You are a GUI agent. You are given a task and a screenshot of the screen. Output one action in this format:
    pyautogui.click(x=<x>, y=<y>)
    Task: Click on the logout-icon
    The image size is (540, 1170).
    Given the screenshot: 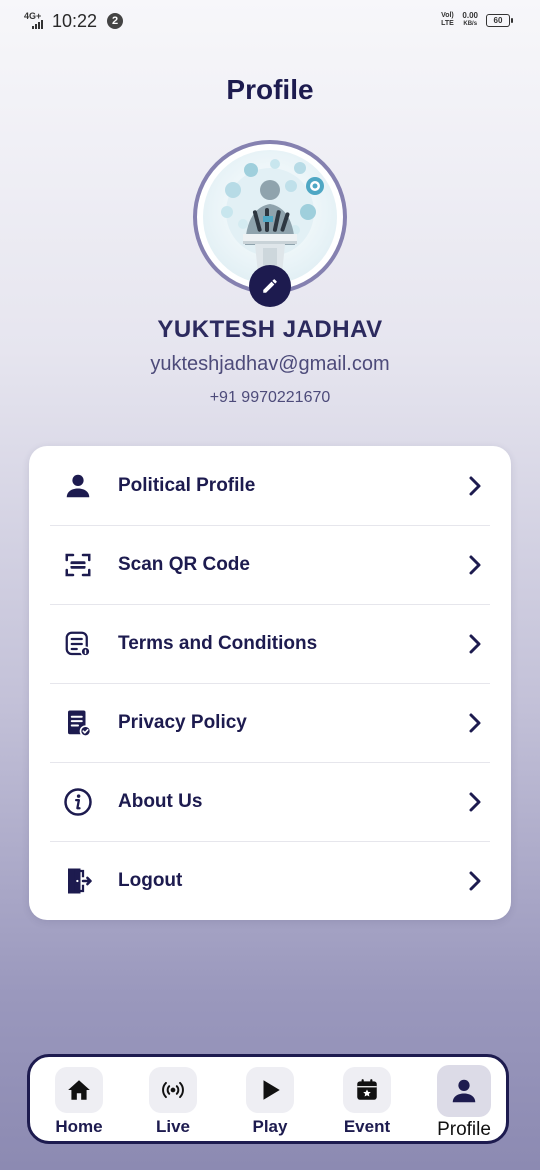 What is the action you would take?
    pyautogui.click(x=78, y=881)
    